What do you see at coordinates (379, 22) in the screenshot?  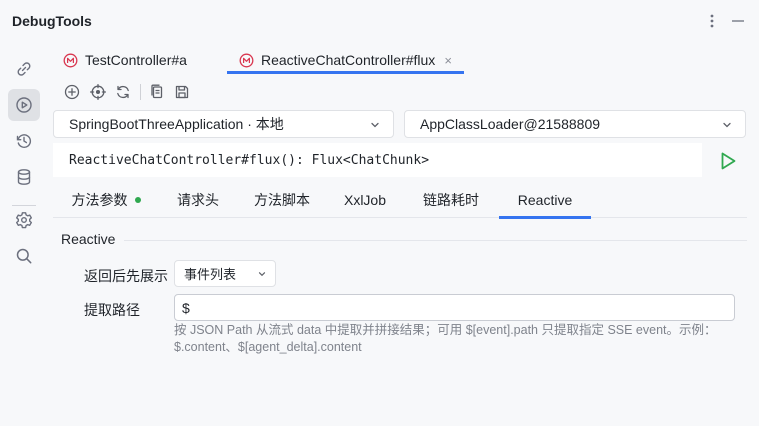 I see `tool-window-header: DebugTools` at bounding box center [379, 22].